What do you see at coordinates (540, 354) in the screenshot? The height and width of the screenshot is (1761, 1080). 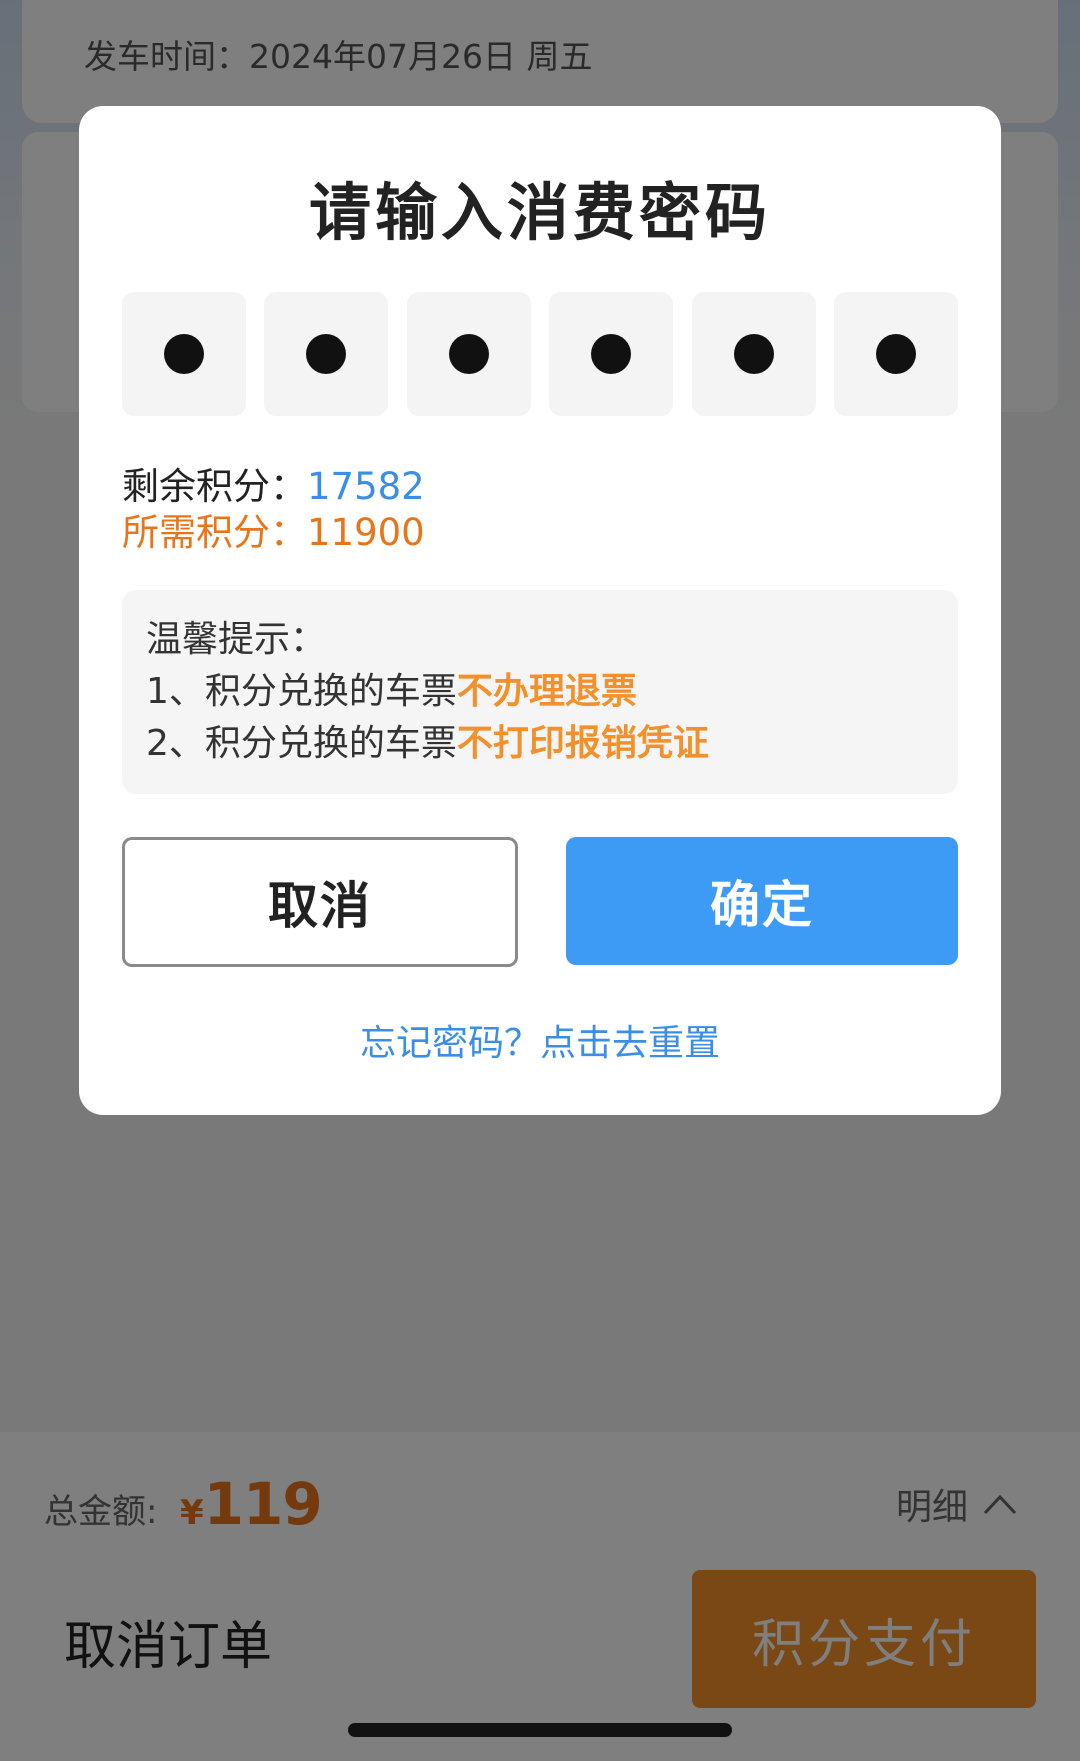 I see `pin-input` at bounding box center [540, 354].